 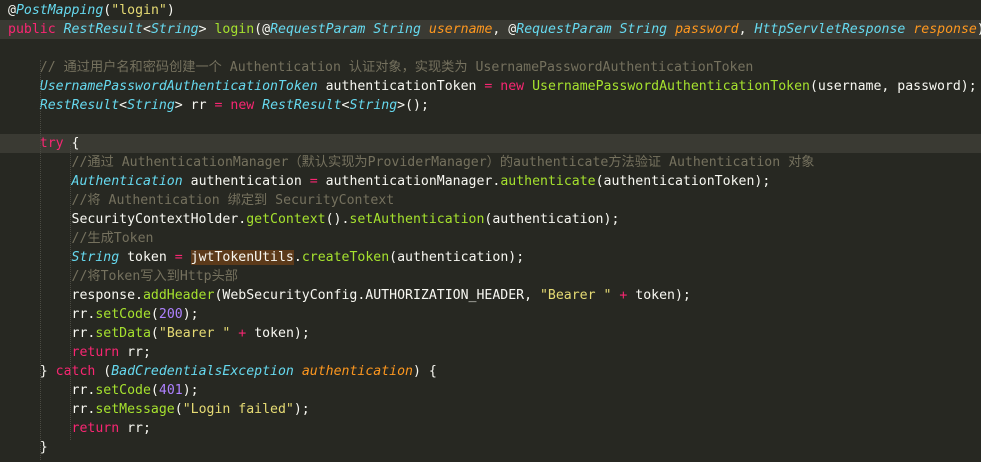 I want to click on code-token: Authentication, so click(x=127, y=181).